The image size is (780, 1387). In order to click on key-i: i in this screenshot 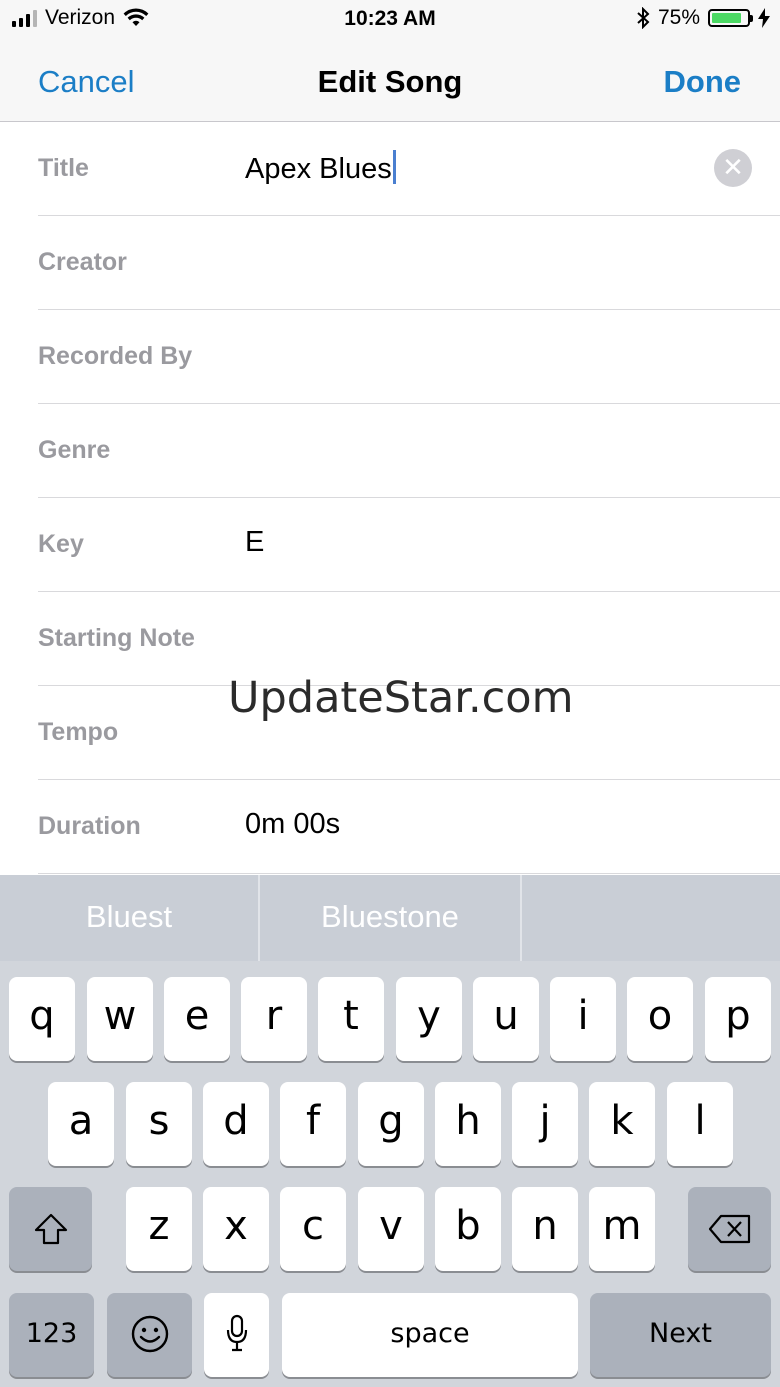, I will do `click(583, 1019)`.